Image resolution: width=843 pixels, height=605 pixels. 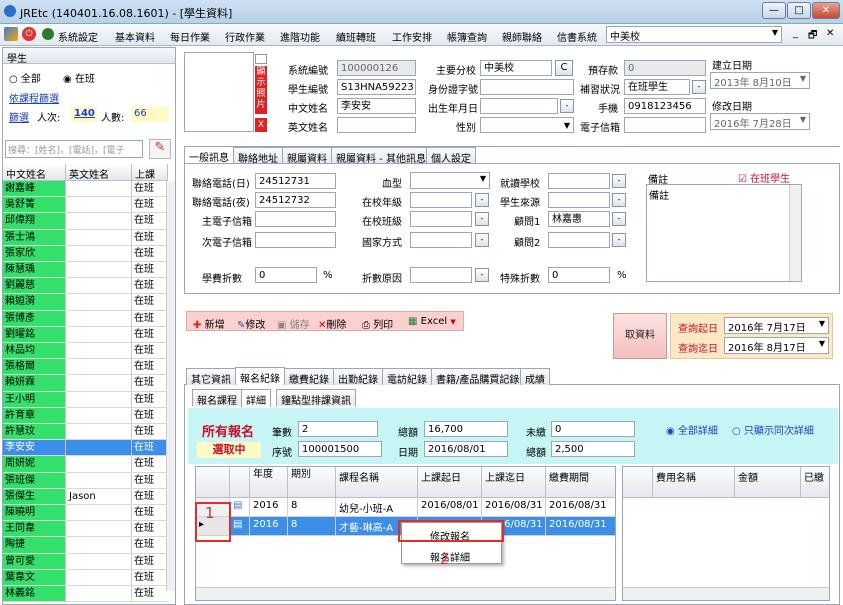 I want to click on country-button: -, so click(x=482, y=240).